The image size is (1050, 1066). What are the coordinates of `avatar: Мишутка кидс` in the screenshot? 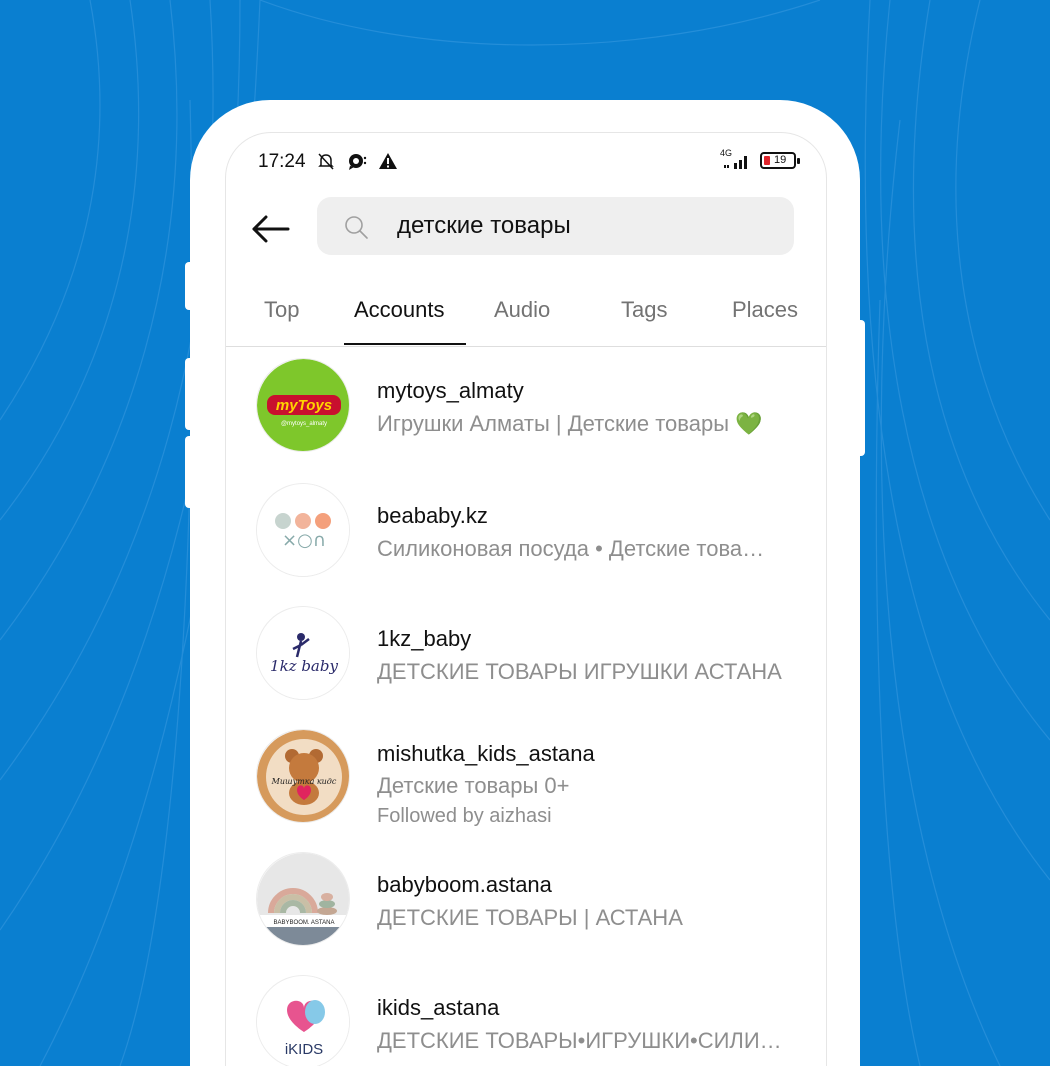 It's located at (303, 776).